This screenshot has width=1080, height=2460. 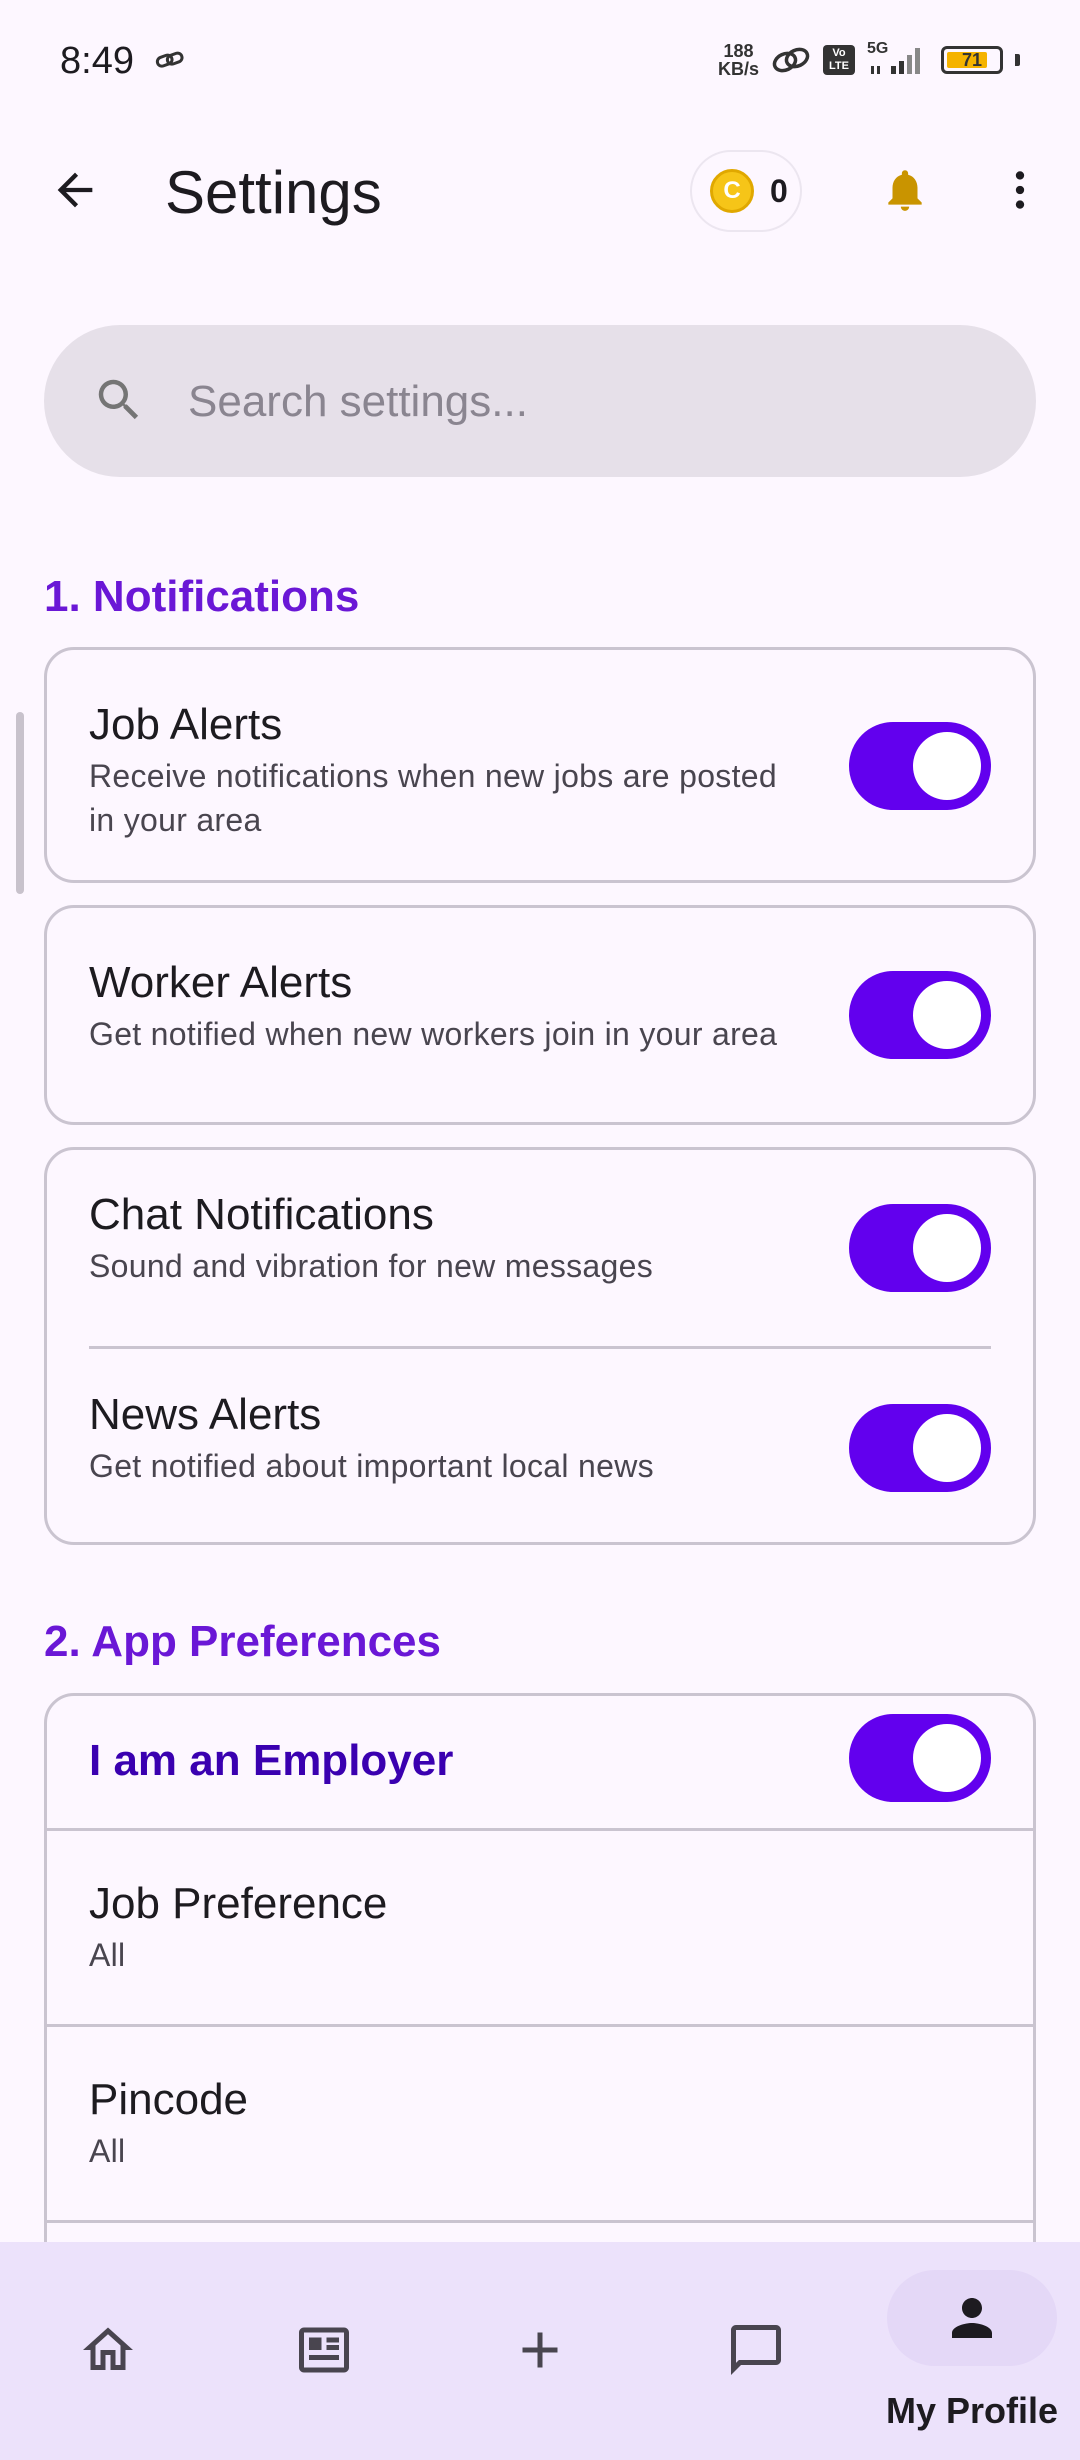 What do you see at coordinates (371, 1266) in the screenshot?
I see `chat-notifications-subtitle: Sound and vibration for new messages` at bounding box center [371, 1266].